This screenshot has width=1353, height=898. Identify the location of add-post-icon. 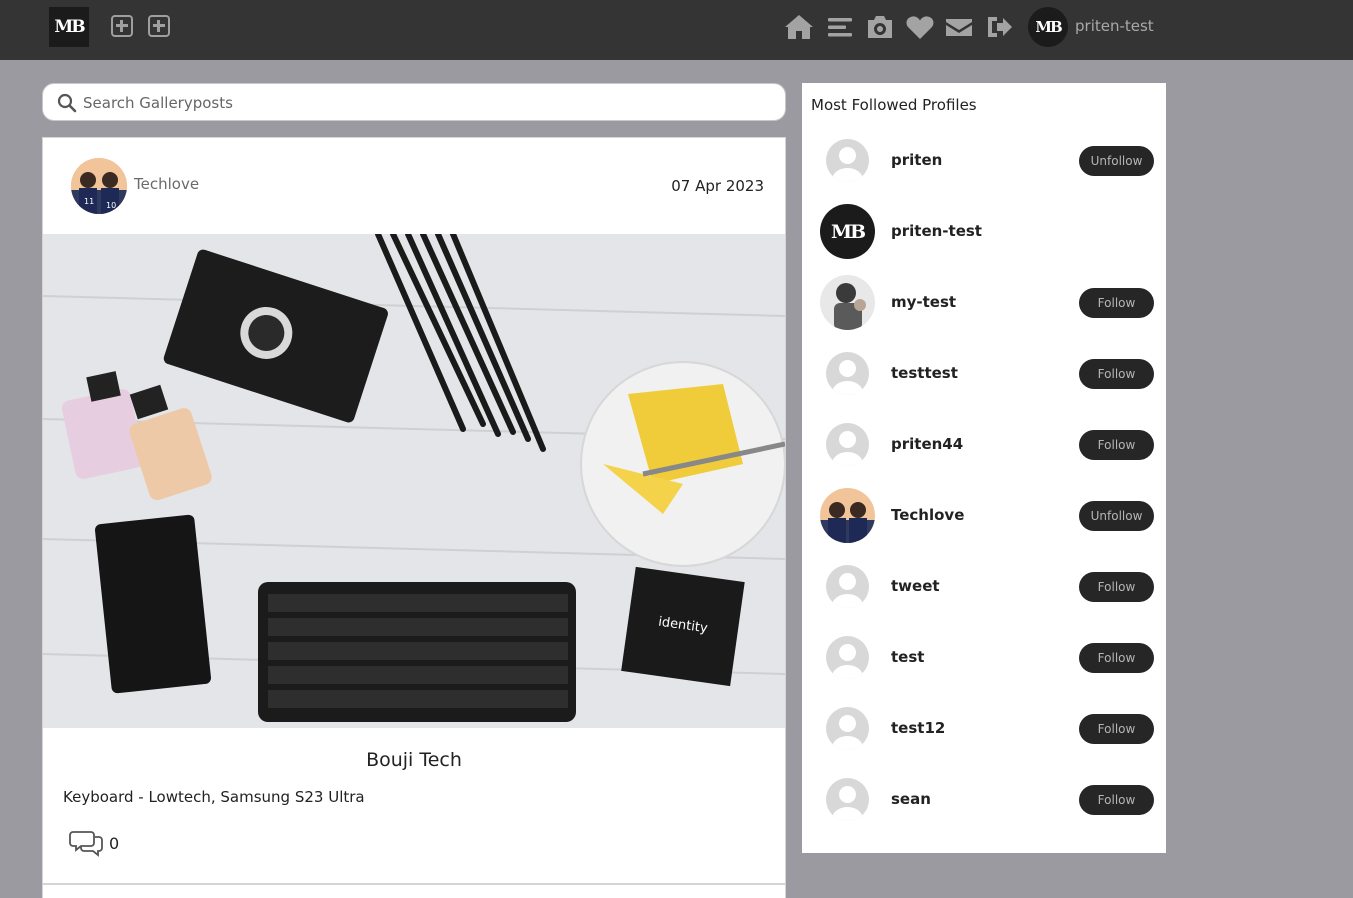
(122, 26).